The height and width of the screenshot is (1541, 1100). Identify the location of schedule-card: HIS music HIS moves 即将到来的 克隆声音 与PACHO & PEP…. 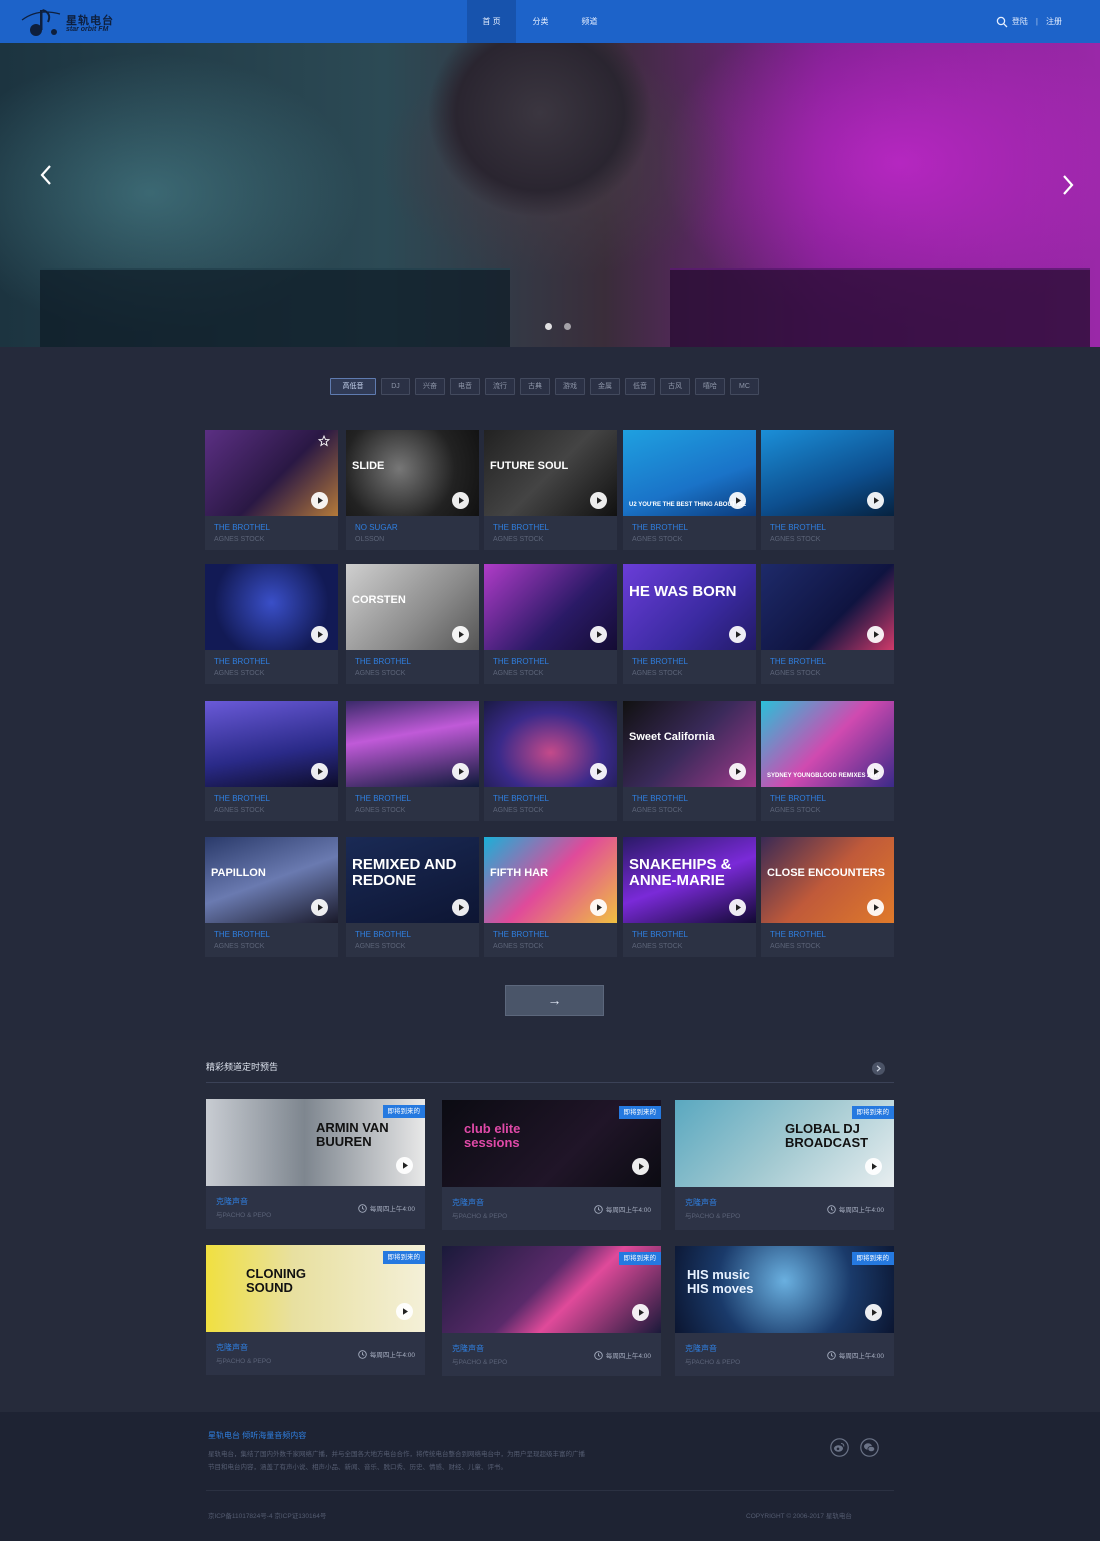
(784, 1311).